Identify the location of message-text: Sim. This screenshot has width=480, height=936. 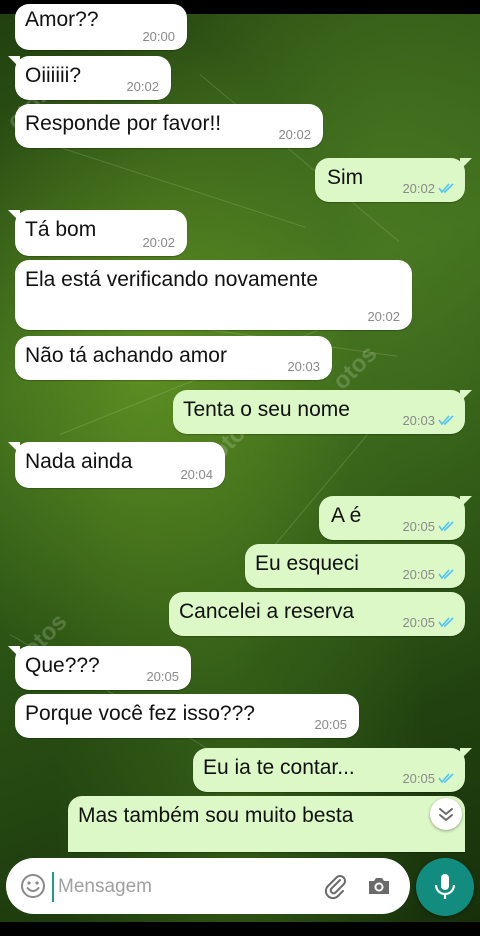
(345, 177).